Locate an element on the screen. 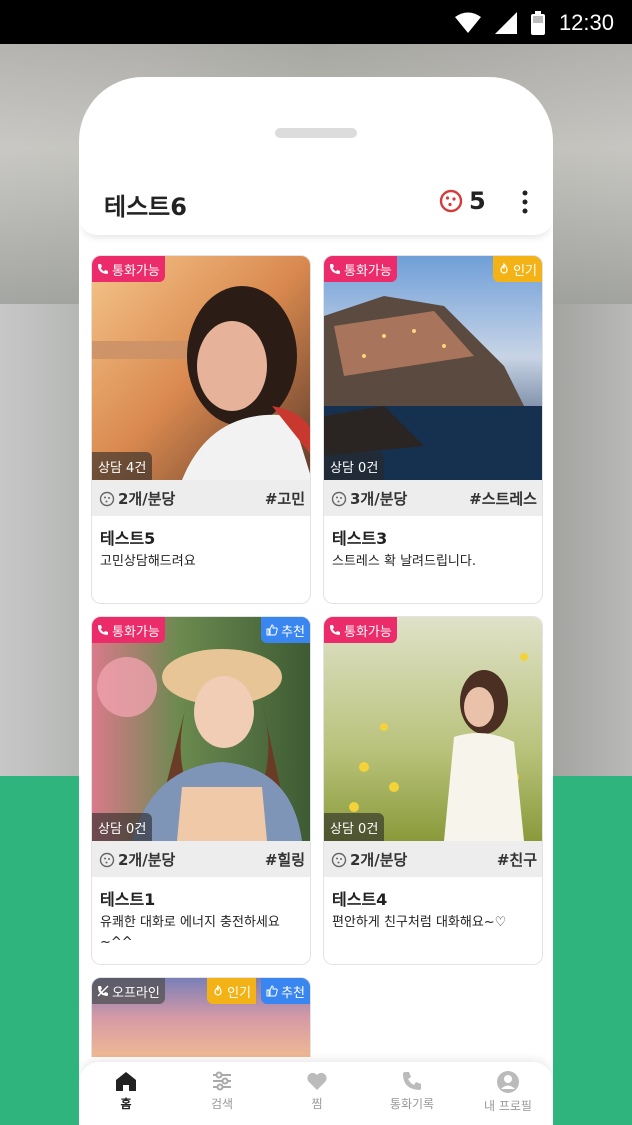 The image size is (632, 1125). tab-label: 찜 is located at coordinates (317, 1104).